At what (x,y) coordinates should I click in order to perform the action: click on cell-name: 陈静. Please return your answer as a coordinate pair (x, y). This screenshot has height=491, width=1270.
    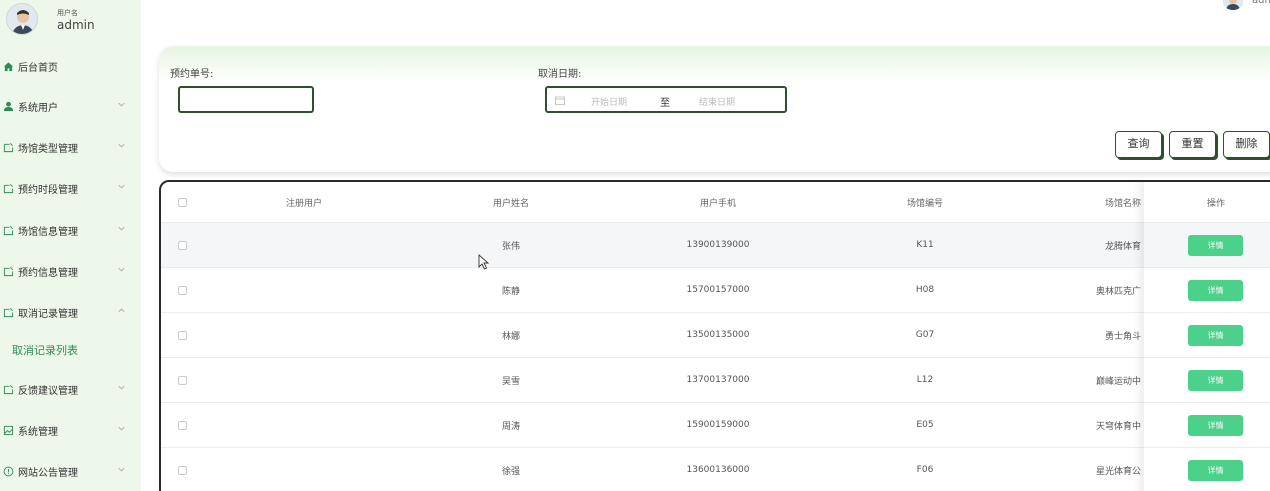
    Looking at the image, I should click on (510, 291).